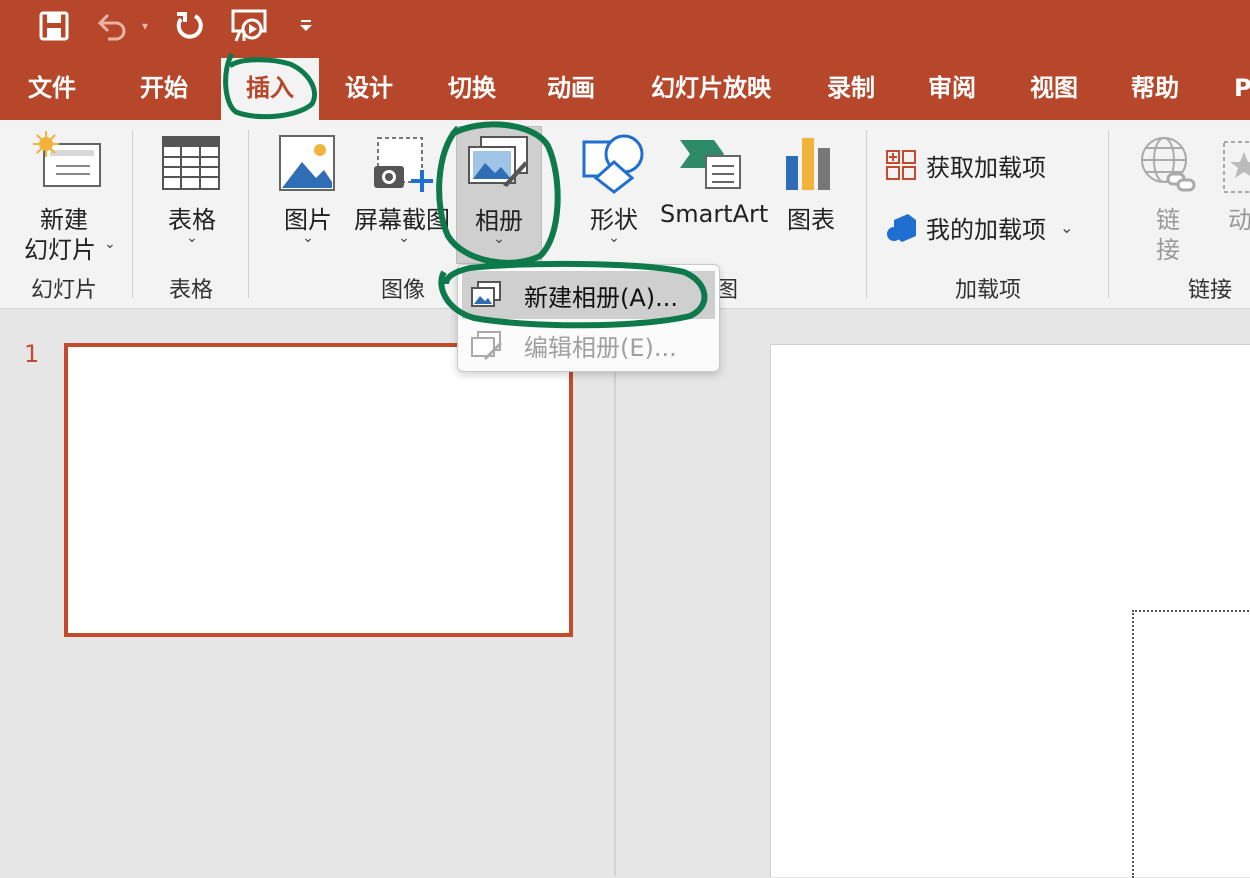 The height and width of the screenshot is (878, 1250). Describe the element at coordinates (54, 26) in the screenshot. I see `save-icon` at that location.